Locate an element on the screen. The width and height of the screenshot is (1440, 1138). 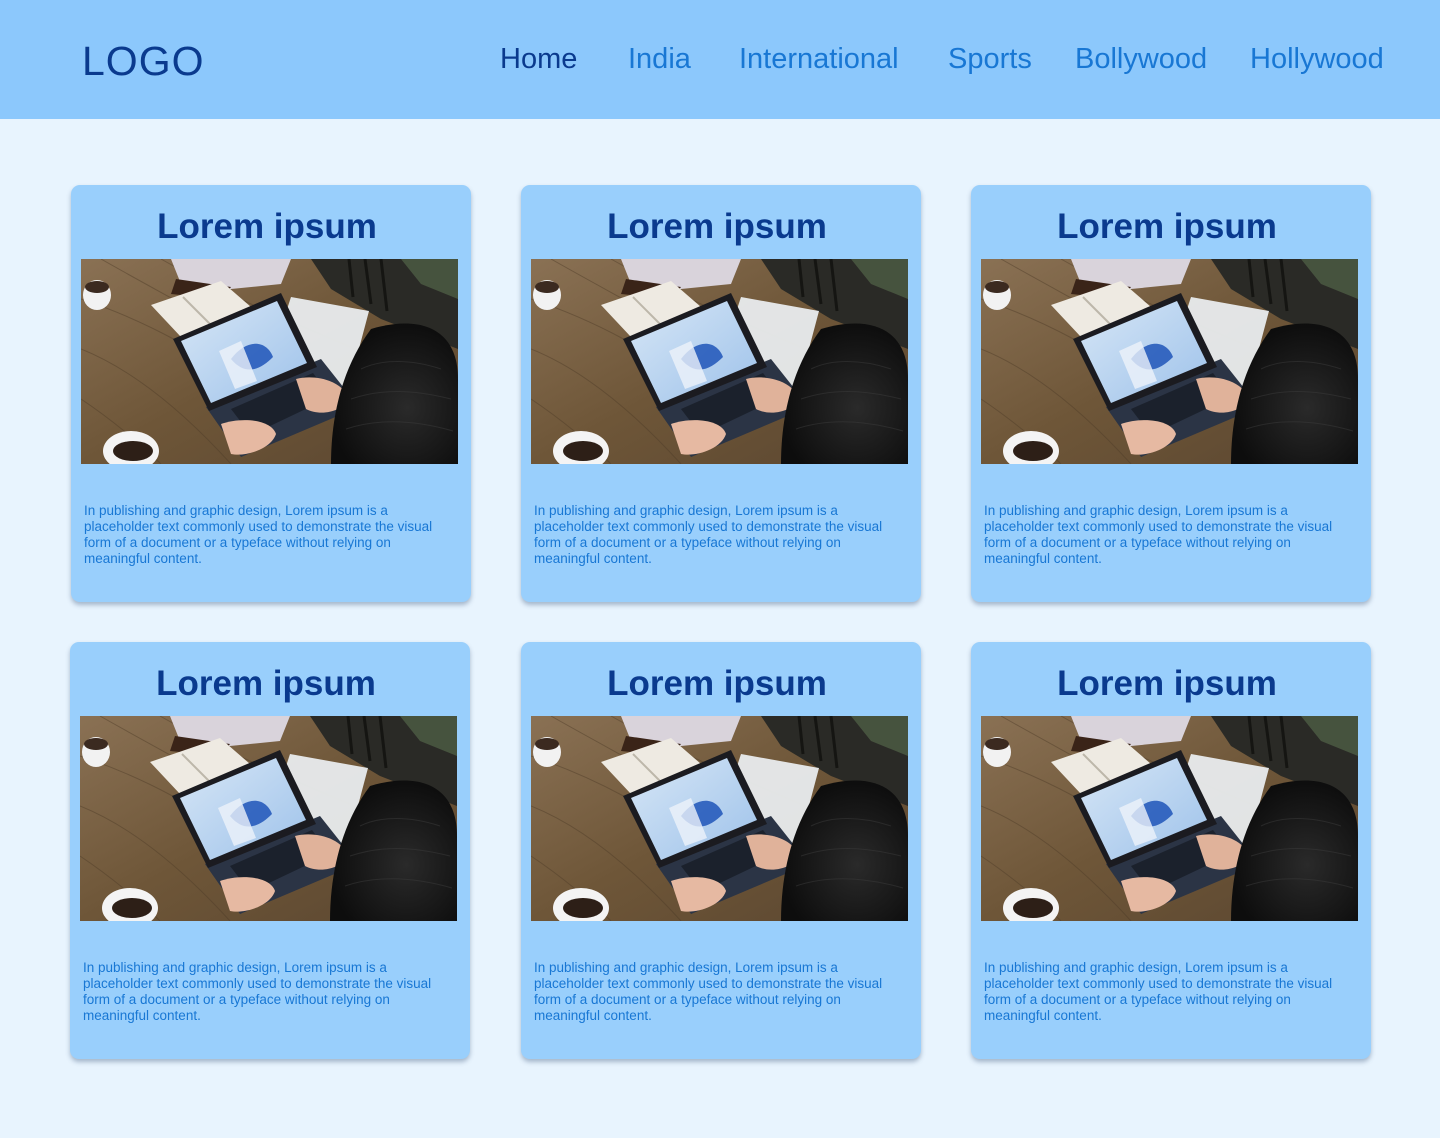
nav-india-link: India is located at coordinates (659, 59).